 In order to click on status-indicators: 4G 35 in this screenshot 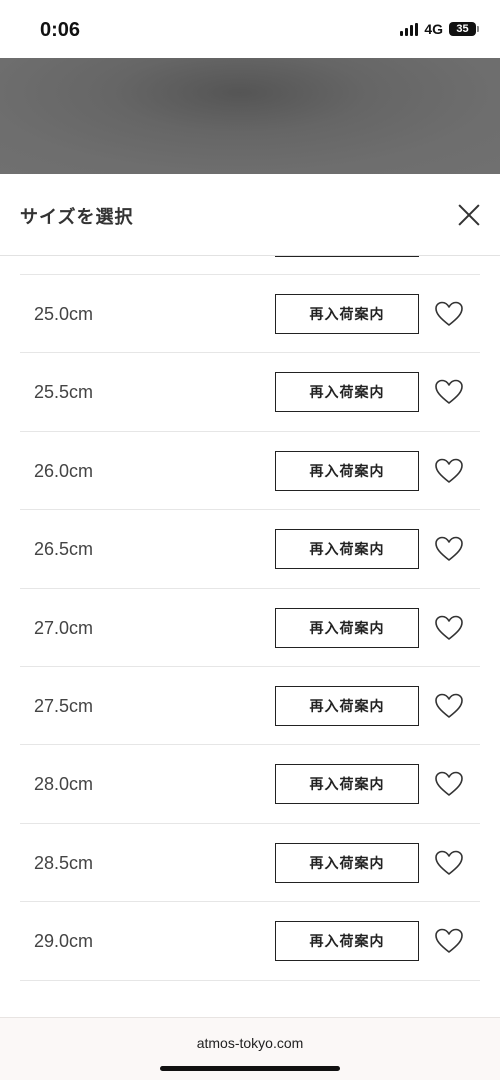, I will do `click(439, 29)`.